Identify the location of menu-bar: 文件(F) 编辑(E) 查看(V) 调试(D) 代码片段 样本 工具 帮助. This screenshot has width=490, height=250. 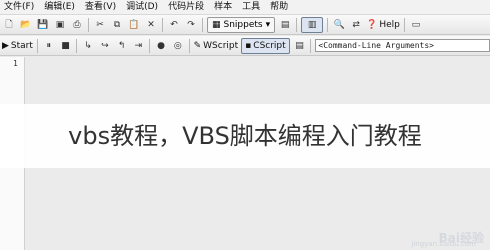
(245, 7).